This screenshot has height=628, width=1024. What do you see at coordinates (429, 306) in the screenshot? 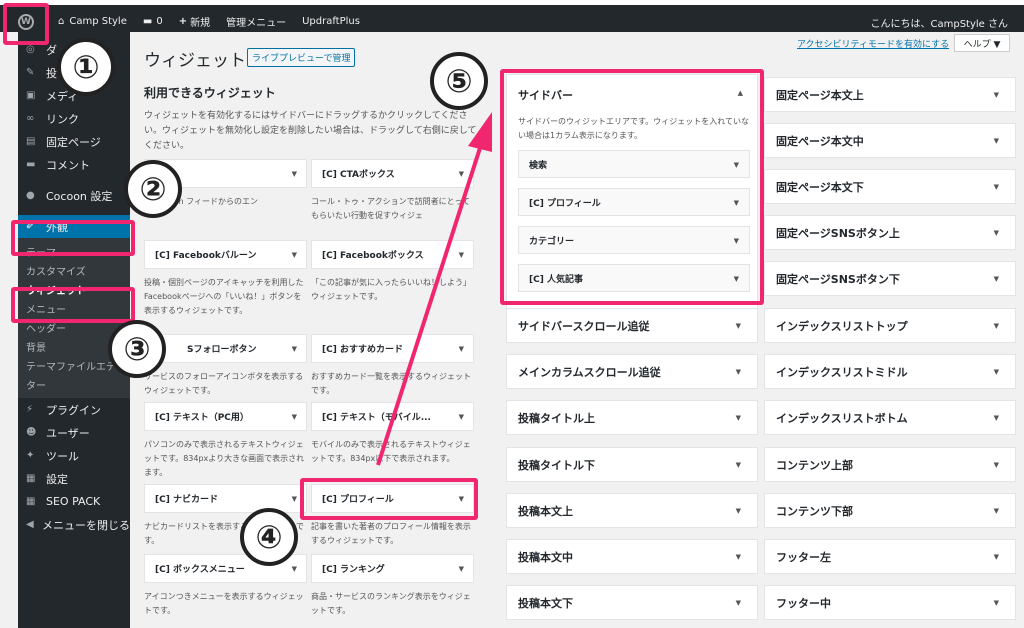
I see `arrow-line` at bounding box center [429, 306].